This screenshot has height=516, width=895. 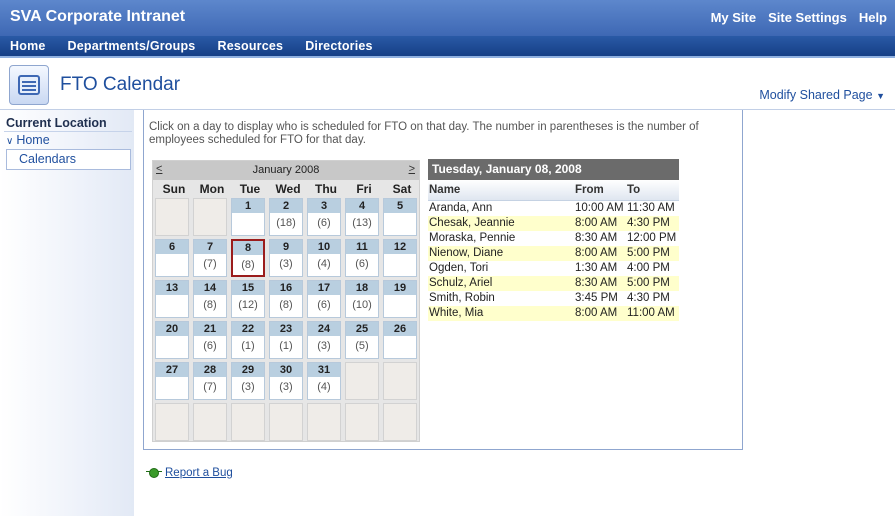 What do you see at coordinates (29, 85) in the screenshot?
I see `calendar-page-icon` at bounding box center [29, 85].